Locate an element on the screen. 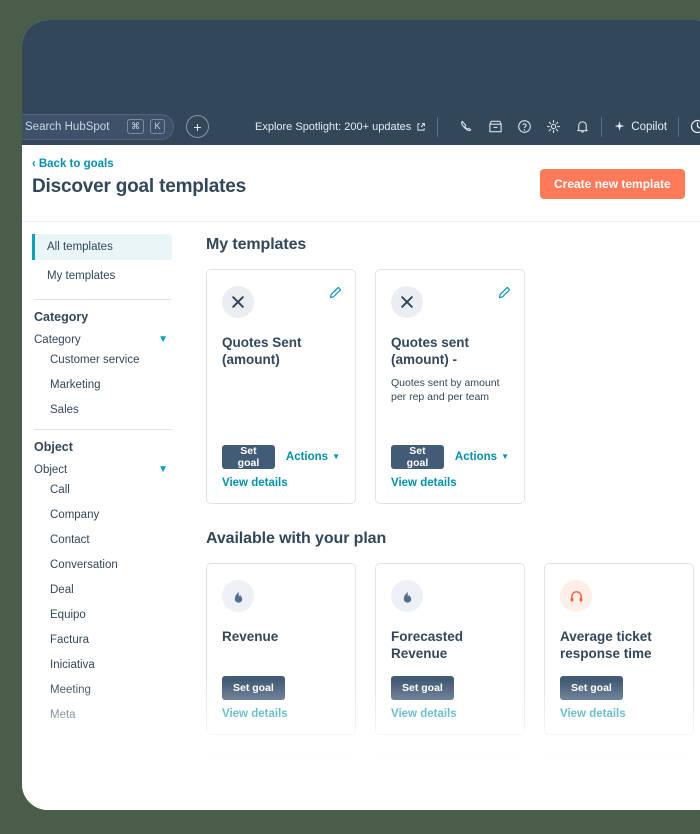 The width and height of the screenshot is (700, 834). next-row-card-grid is located at coordinates (453, 782).